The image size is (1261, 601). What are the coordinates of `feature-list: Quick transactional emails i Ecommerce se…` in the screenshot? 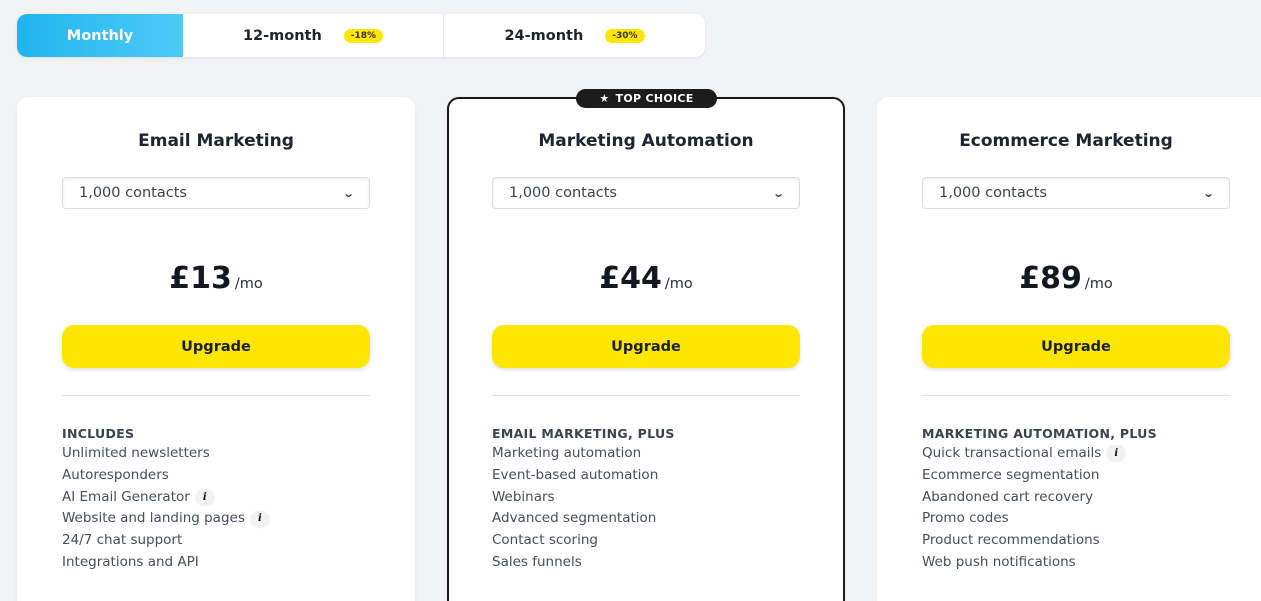 It's located at (1024, 508).